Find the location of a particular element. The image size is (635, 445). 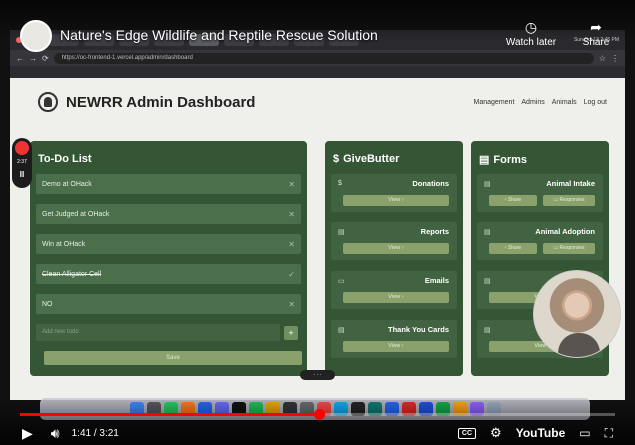

top-nav: Management Admins Animals Log out is located at coordinates (540, 102).